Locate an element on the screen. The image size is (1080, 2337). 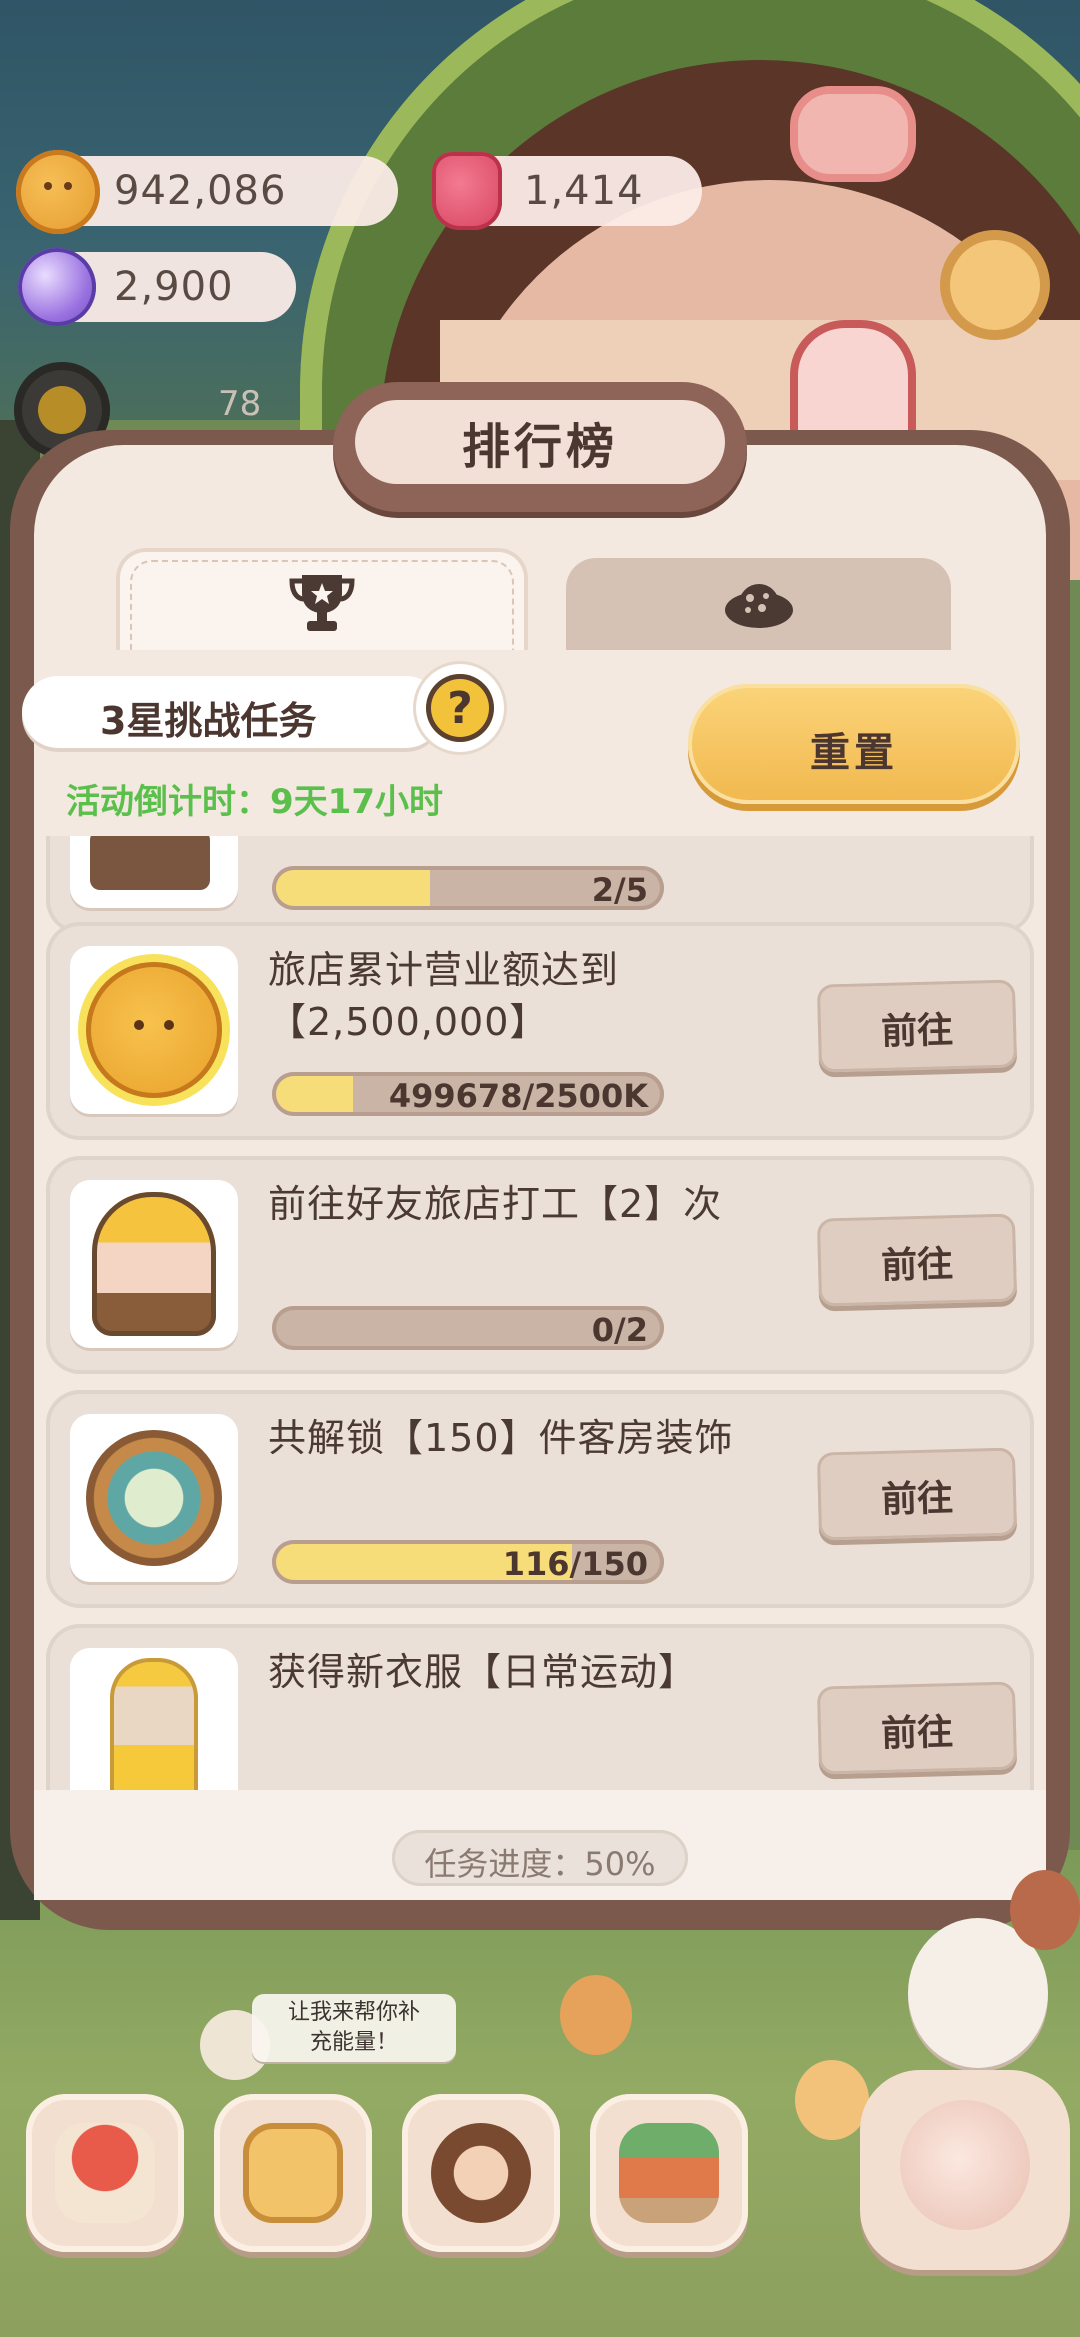
task-row: 2/5 is located at coordinates (540, 885).